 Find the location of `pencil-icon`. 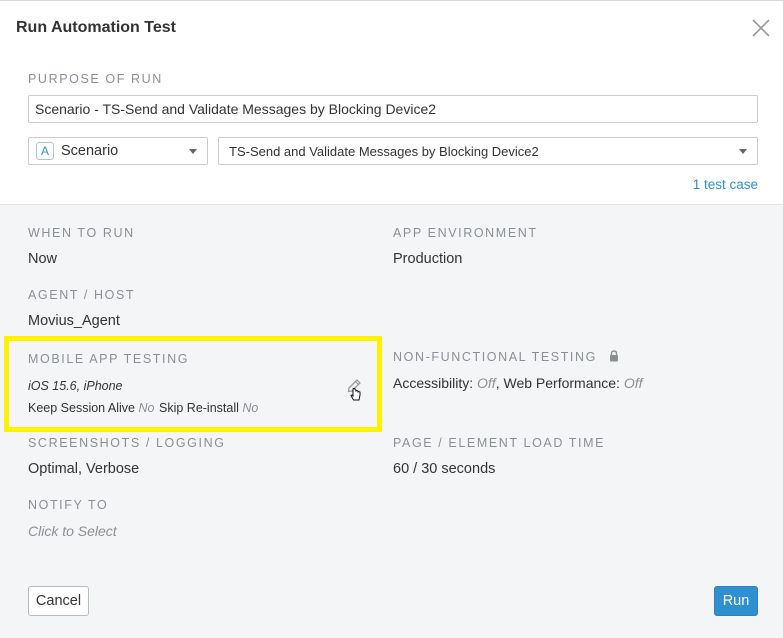

pencil-icon is located at coordinates (355, 388).